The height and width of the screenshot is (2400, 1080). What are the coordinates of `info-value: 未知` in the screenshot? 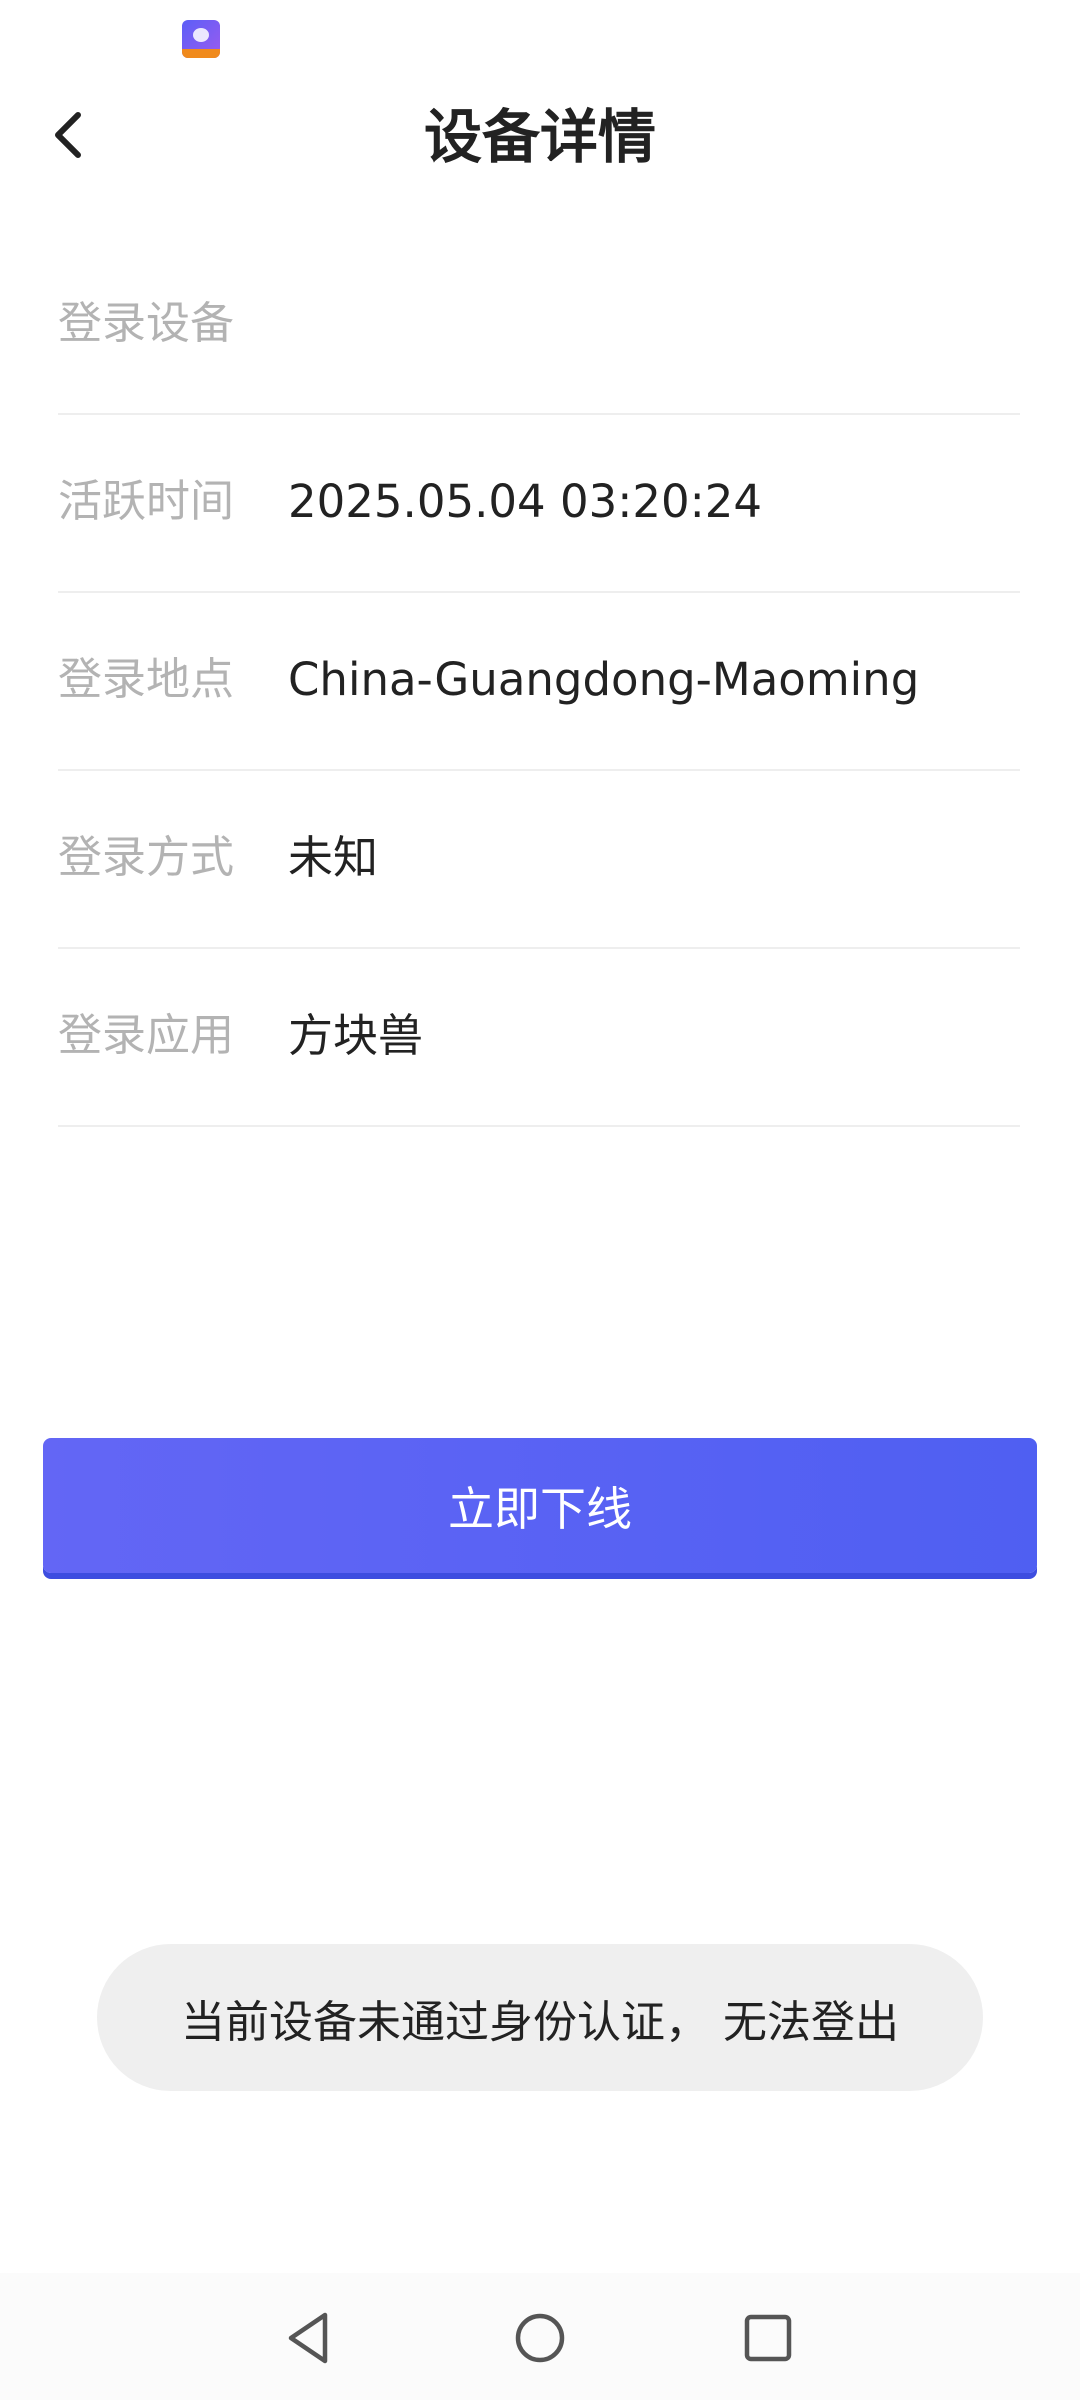 It's located at (333, 857).